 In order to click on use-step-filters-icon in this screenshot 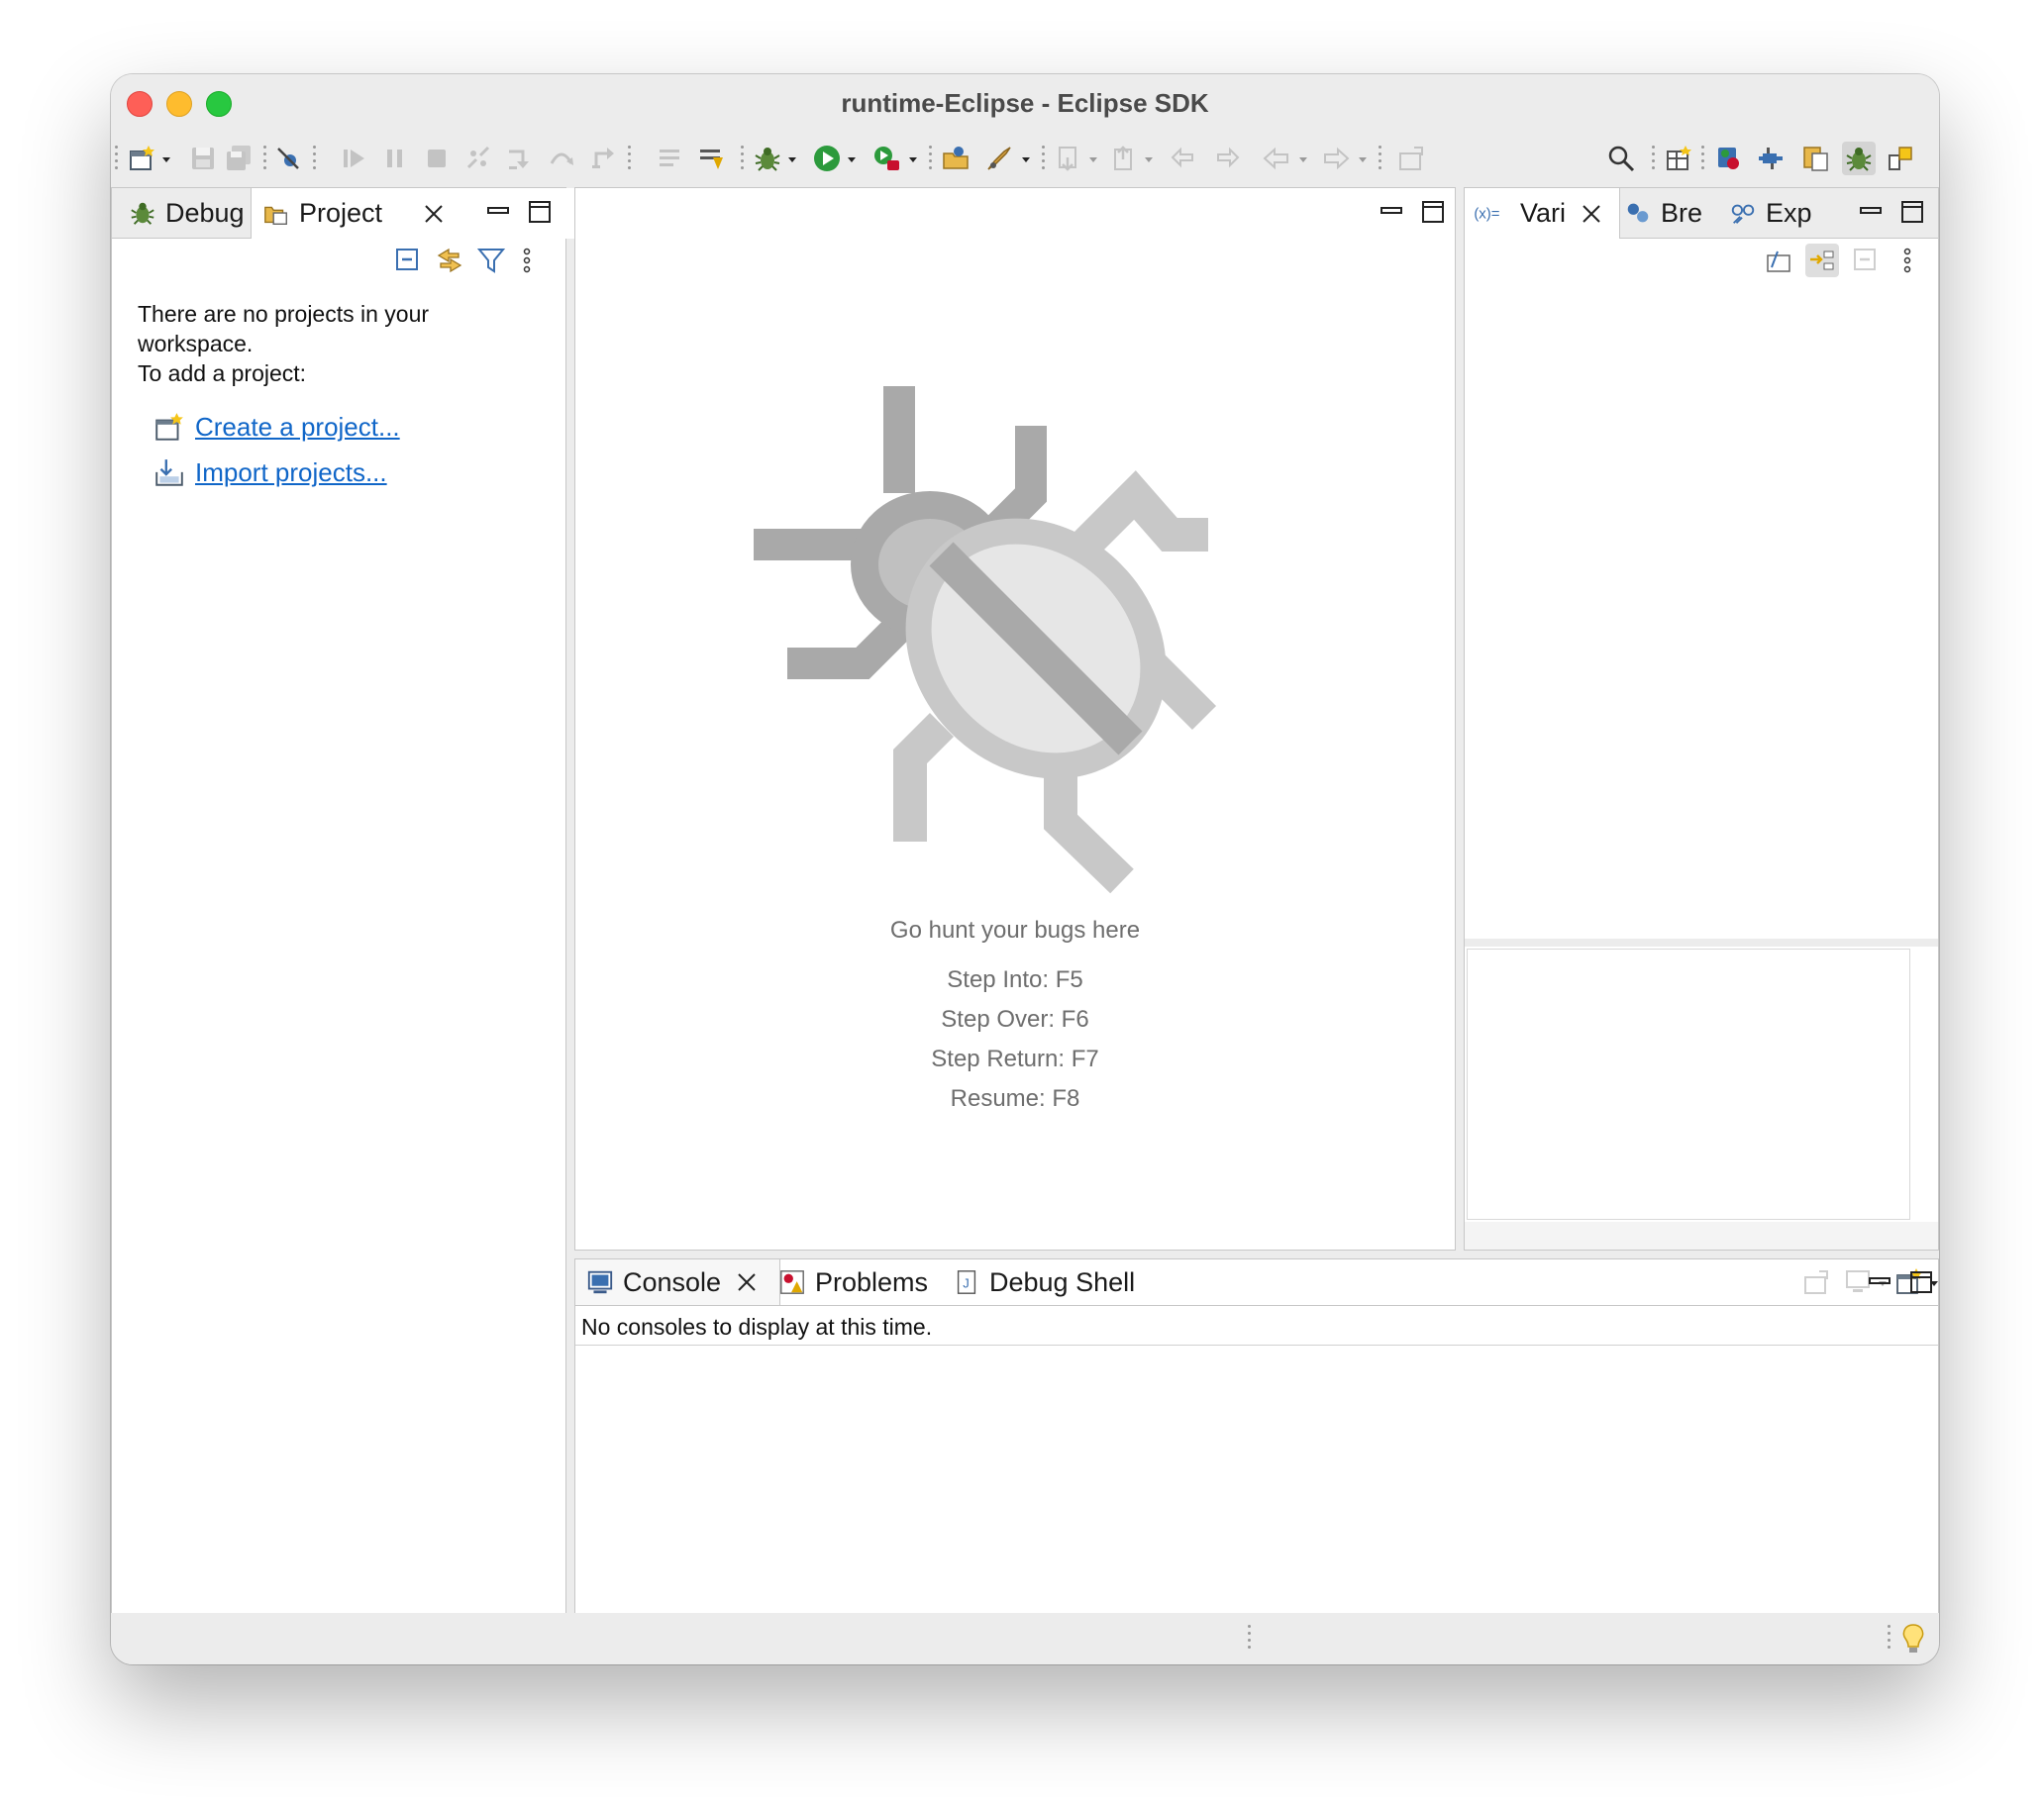, I will do `click(712, 158)`.